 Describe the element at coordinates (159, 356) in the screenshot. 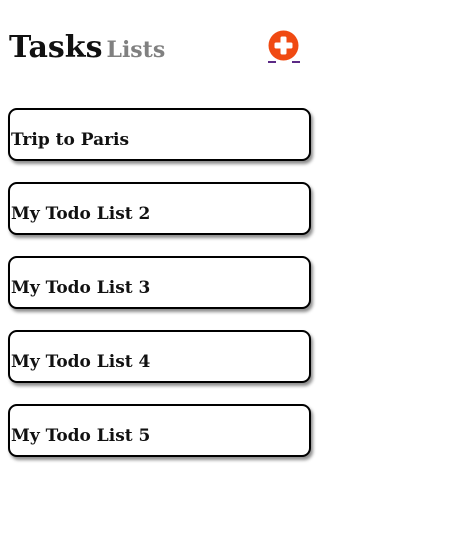

I see `list-item: My Todo List 4` at that location.